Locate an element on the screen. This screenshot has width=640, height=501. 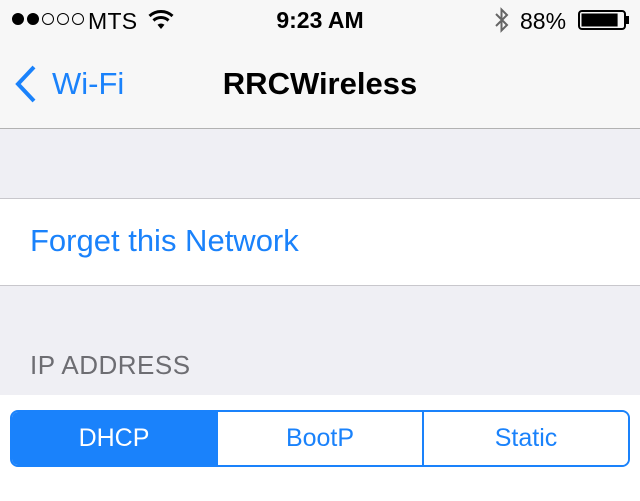
battery-percentage: 88% is located at coordinates (543, 21).